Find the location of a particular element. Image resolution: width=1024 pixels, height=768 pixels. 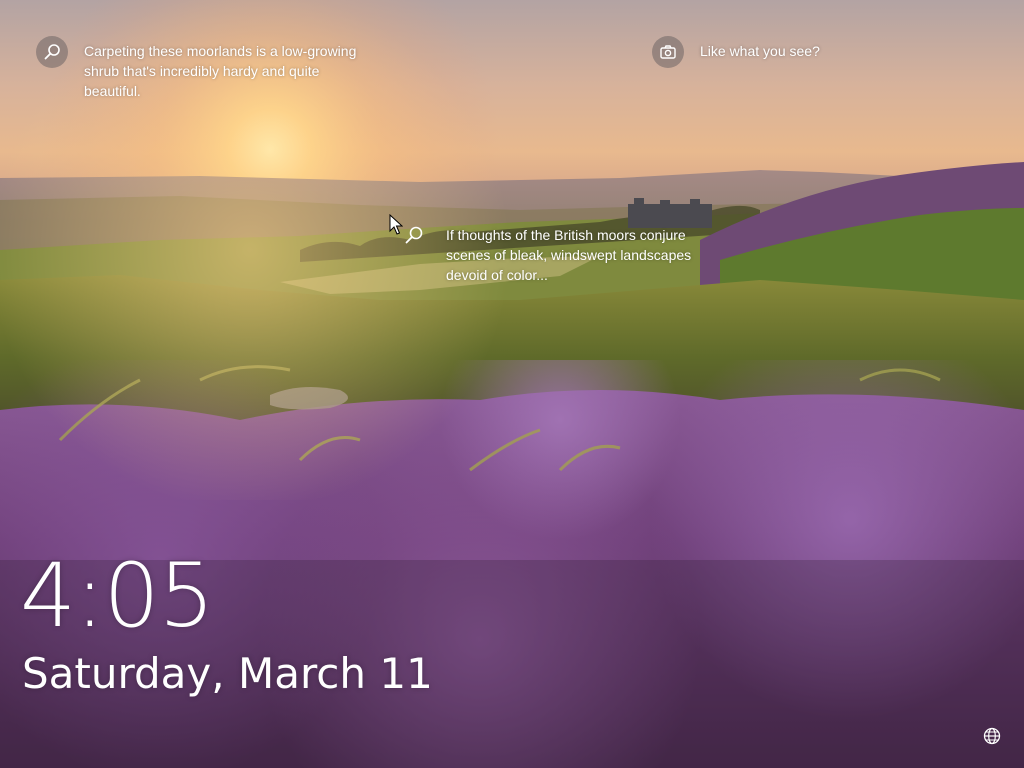

camera-icon is located at coordinates (668, 52).